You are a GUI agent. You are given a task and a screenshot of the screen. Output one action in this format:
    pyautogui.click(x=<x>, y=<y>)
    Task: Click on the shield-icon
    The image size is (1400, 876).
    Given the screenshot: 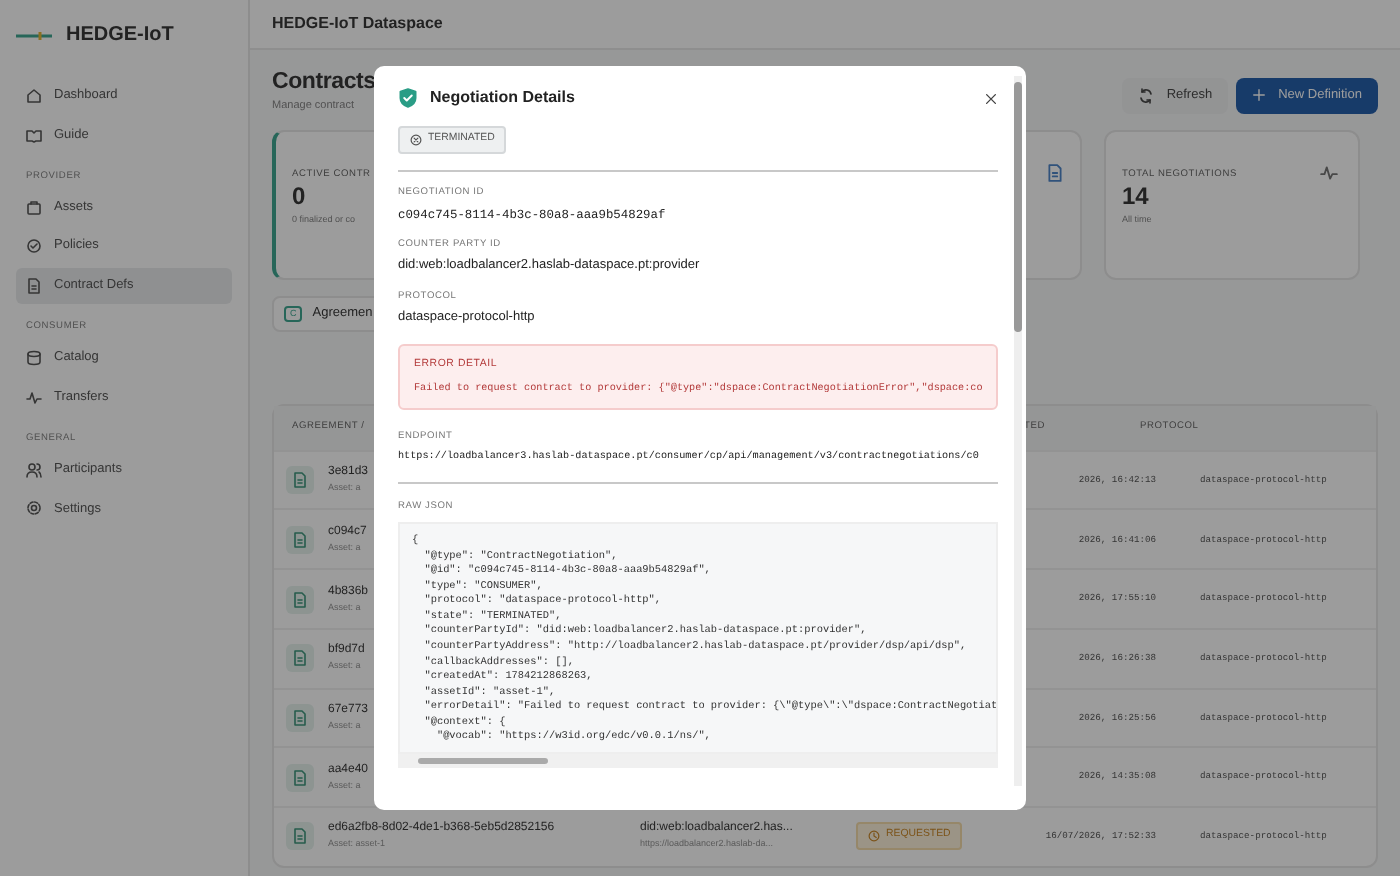 What is the action you would take?
    pyautogui.click(x=408, y=98)
    